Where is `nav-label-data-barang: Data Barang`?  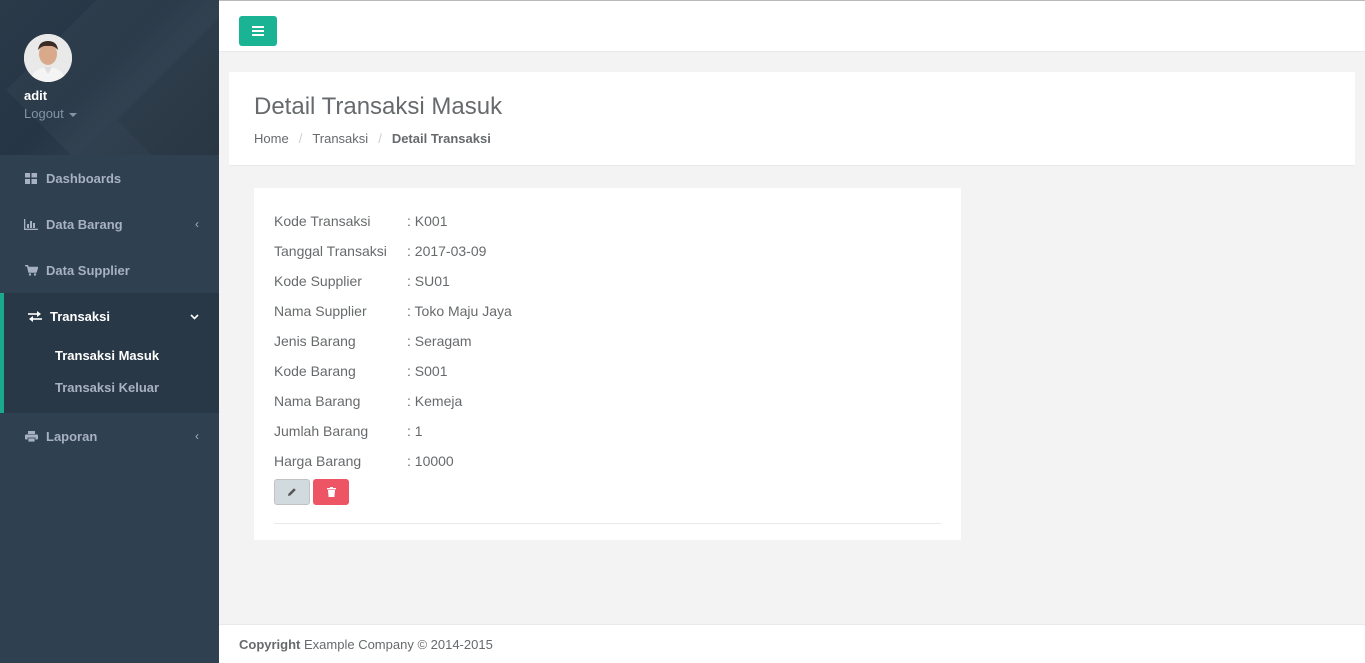 nav-label-data-barang: Data Barang is located at coordinates (84, 224).